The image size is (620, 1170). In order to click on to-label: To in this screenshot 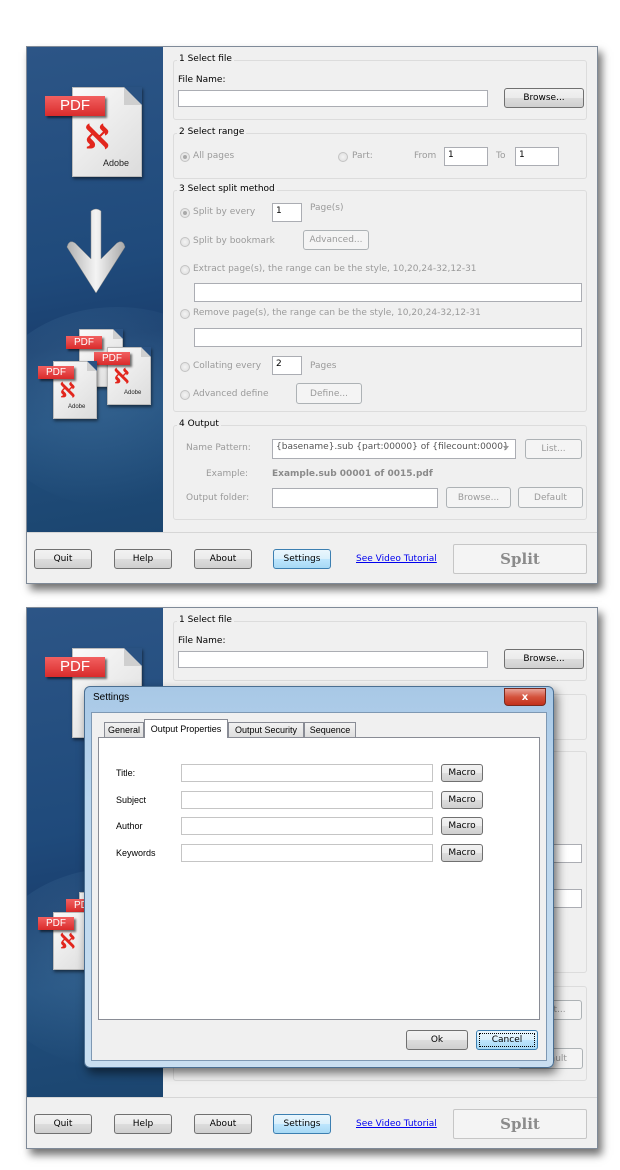, I will do `click(501, 156)`.